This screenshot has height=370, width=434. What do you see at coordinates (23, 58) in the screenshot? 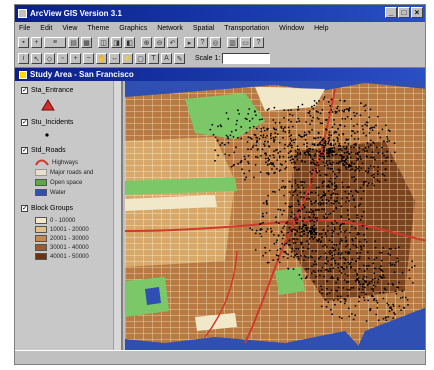
I see `identify-icon: i` at bounding box center [23, 58].